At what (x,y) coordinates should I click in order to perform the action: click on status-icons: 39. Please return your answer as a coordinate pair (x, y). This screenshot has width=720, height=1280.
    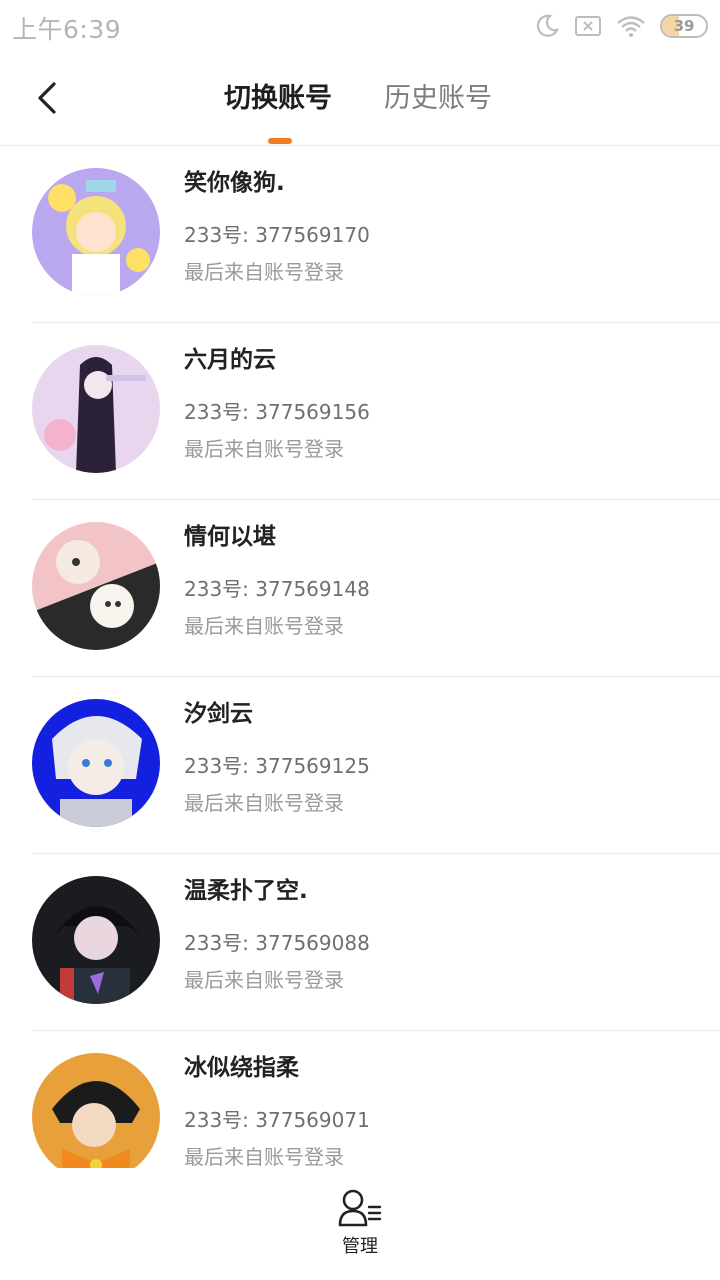
    Looking at the image, I should click on (621, 26).